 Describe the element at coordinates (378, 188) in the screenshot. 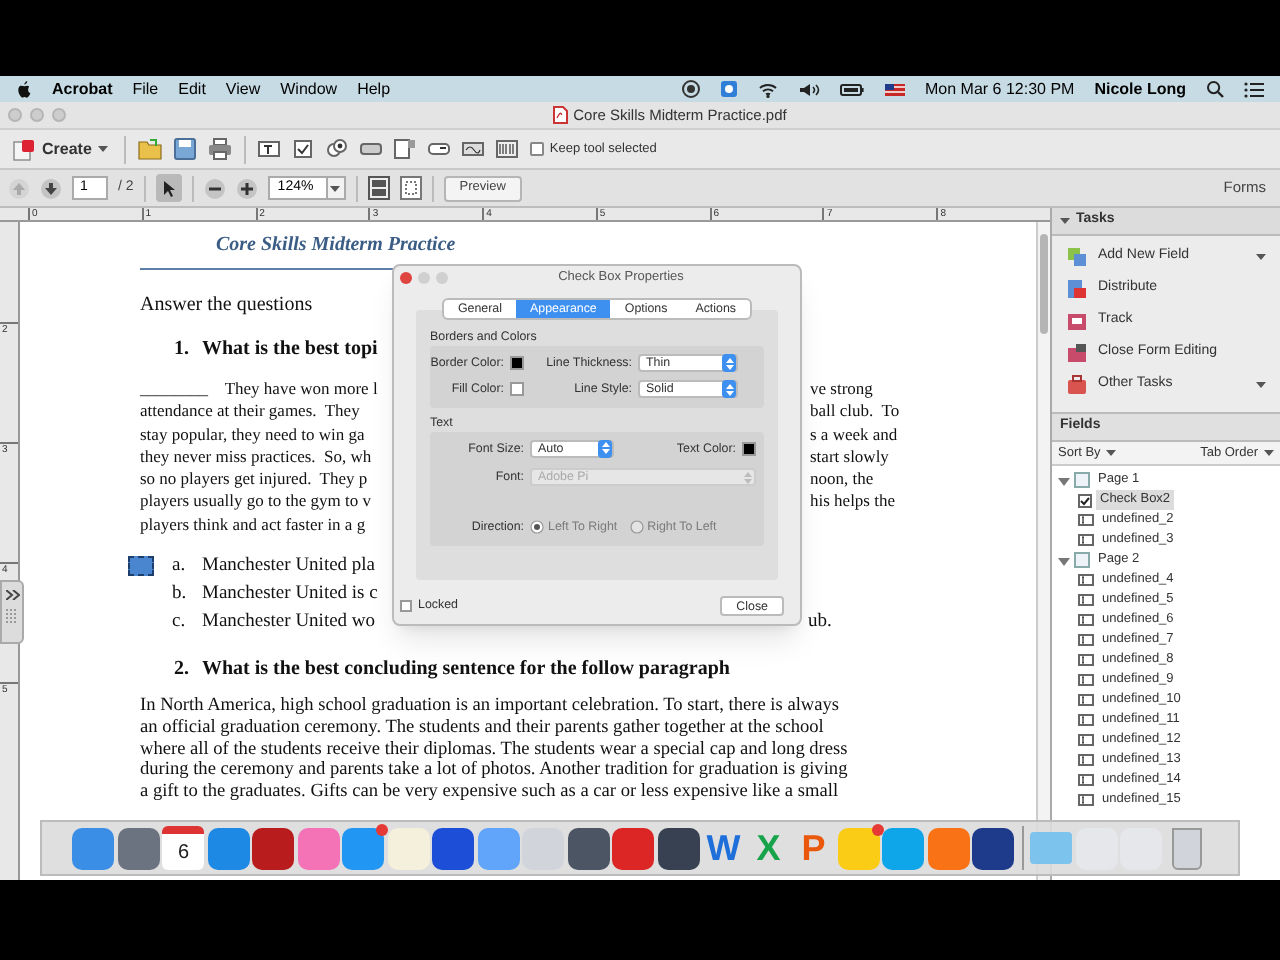

I see `fit-page-icon` at that location.